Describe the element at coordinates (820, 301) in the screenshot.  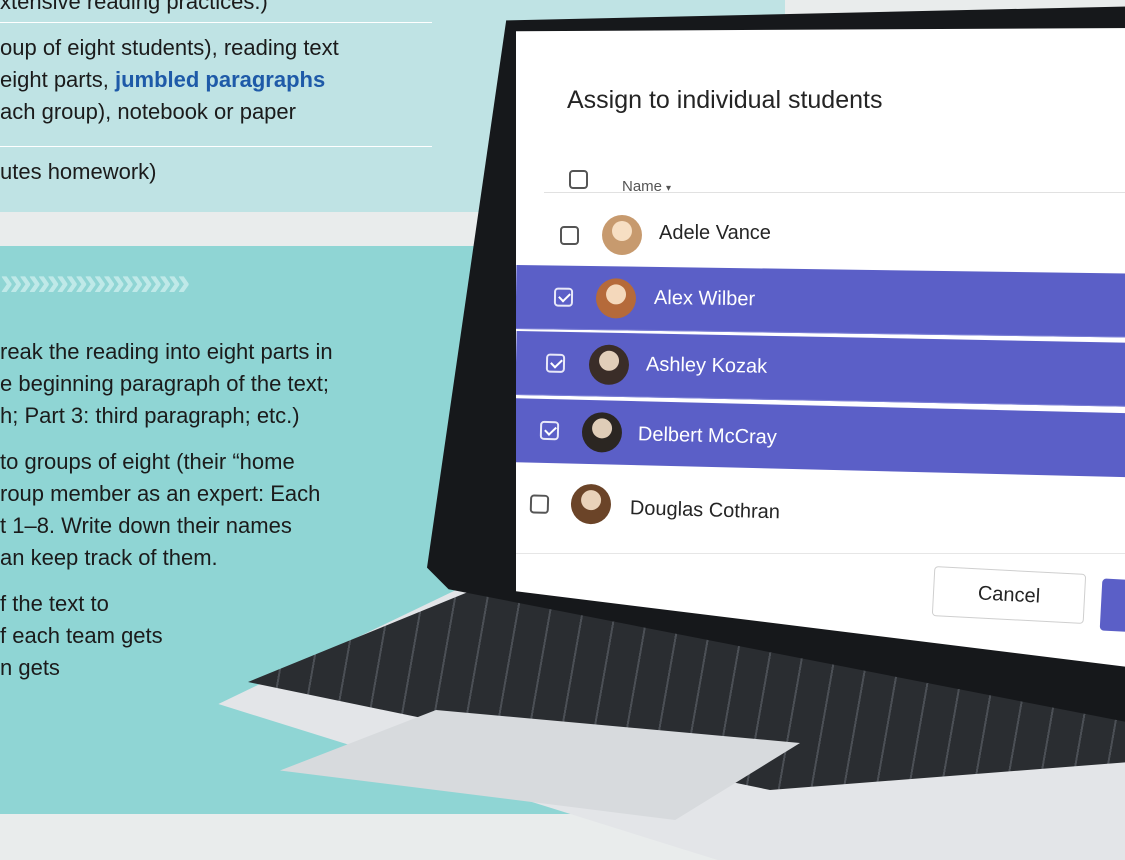
I see `student-row-alex-wilber: Alex Wilber` at that location.